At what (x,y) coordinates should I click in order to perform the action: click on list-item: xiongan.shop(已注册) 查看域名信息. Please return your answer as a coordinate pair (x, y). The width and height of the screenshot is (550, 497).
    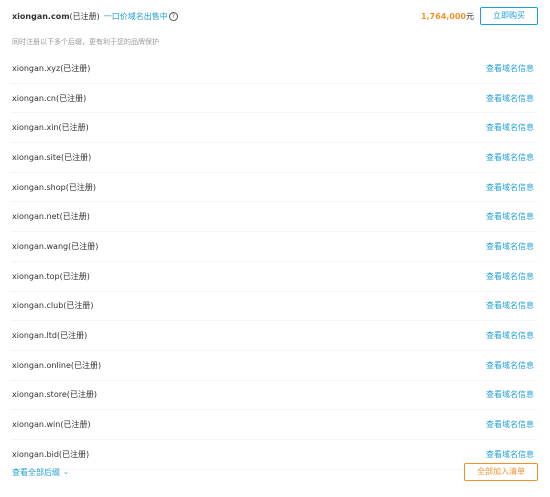
    Looking at the image, I should click on (275, 188).